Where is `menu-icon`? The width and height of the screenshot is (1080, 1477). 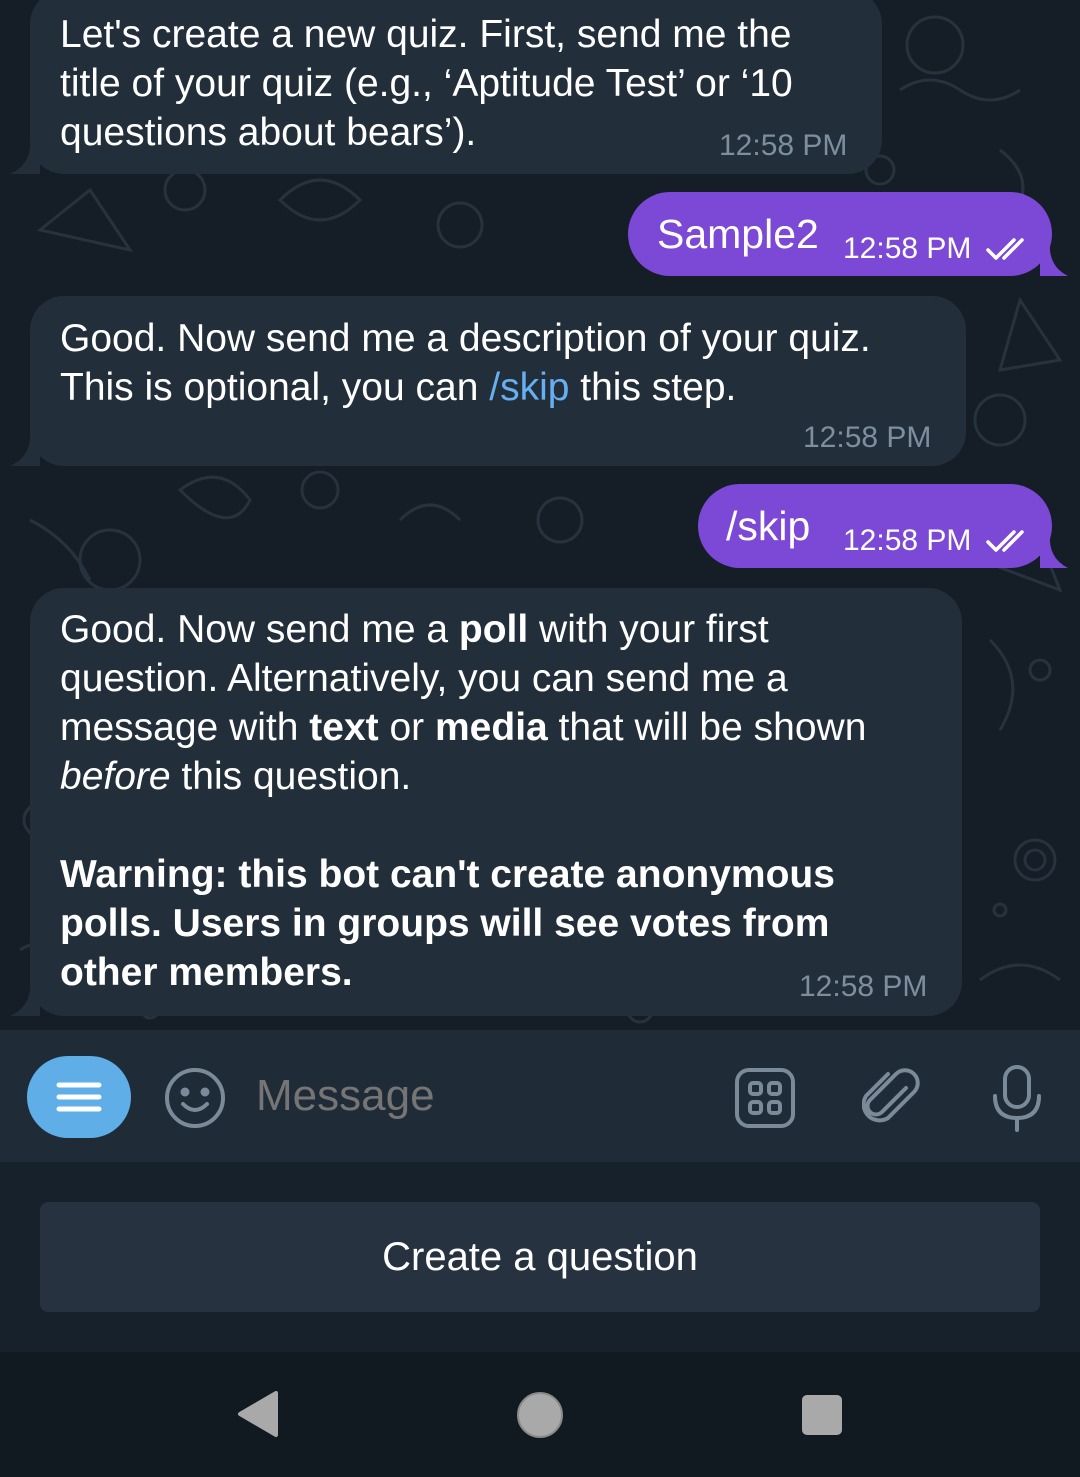 menu-icon is located at coordinates (79, 1097).